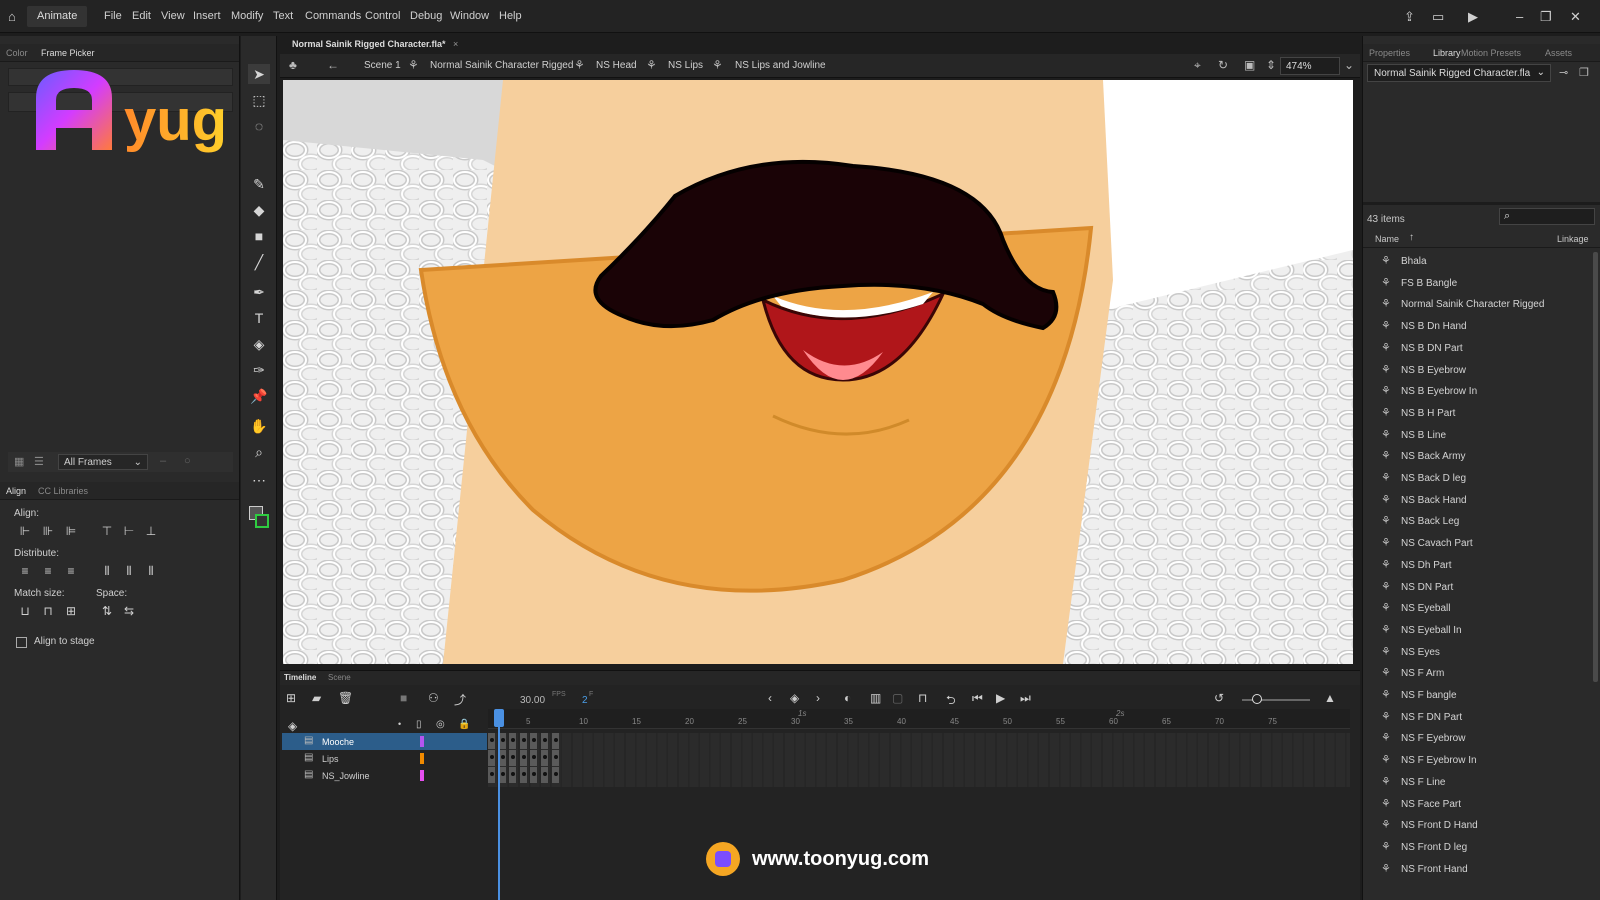 The image size is (1600, 900). Describe the element at coordinates (151, 571) in the screenshot. I see `distribute-right-icon: ⦀` at that location.